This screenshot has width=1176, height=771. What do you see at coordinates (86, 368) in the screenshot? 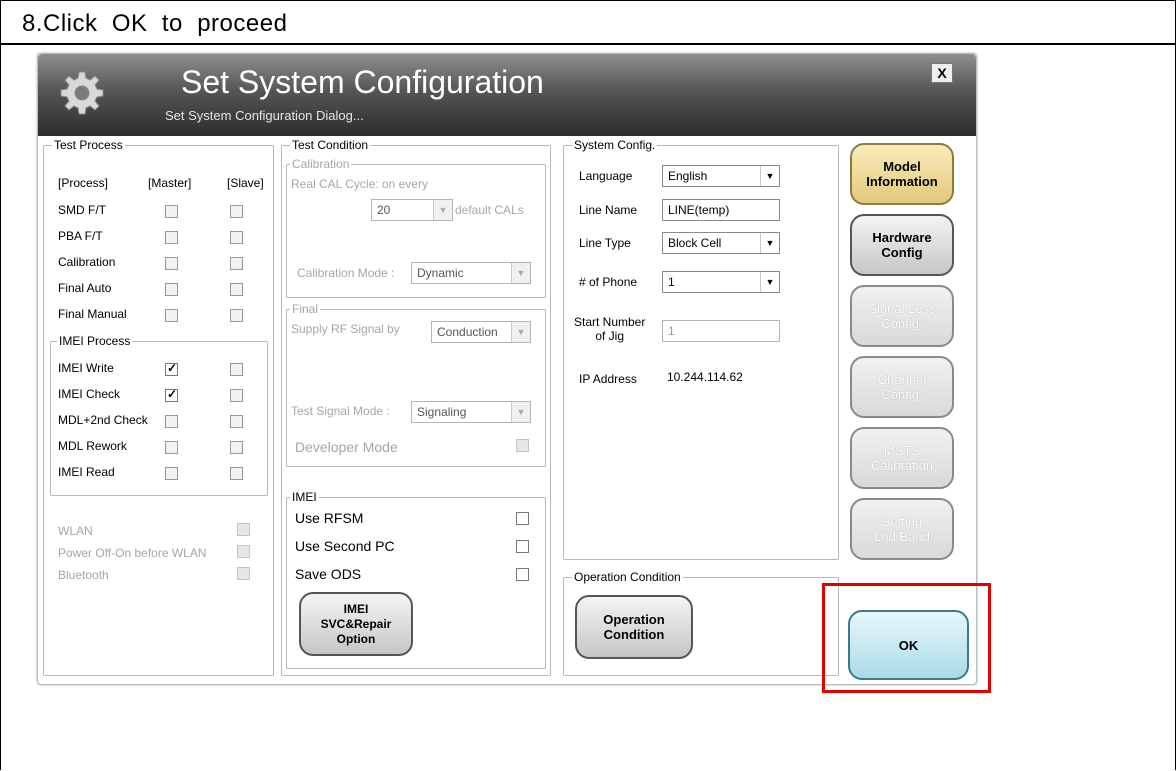
I see `imei-row-label: IMEI Write` at bounding box center [86, 368].